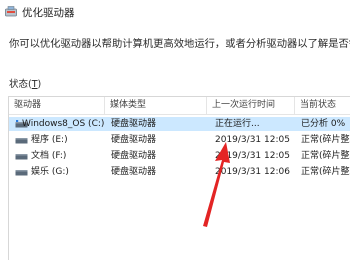 This screenshot has height=260, width=350. Describe the element at coordinates (179, 172) in the screenshot. I see `table-row-g-drive: 娱乐 (G:) 硬盘驱动器 2019/3/31 12:06 正常(碎片整理` at that location.